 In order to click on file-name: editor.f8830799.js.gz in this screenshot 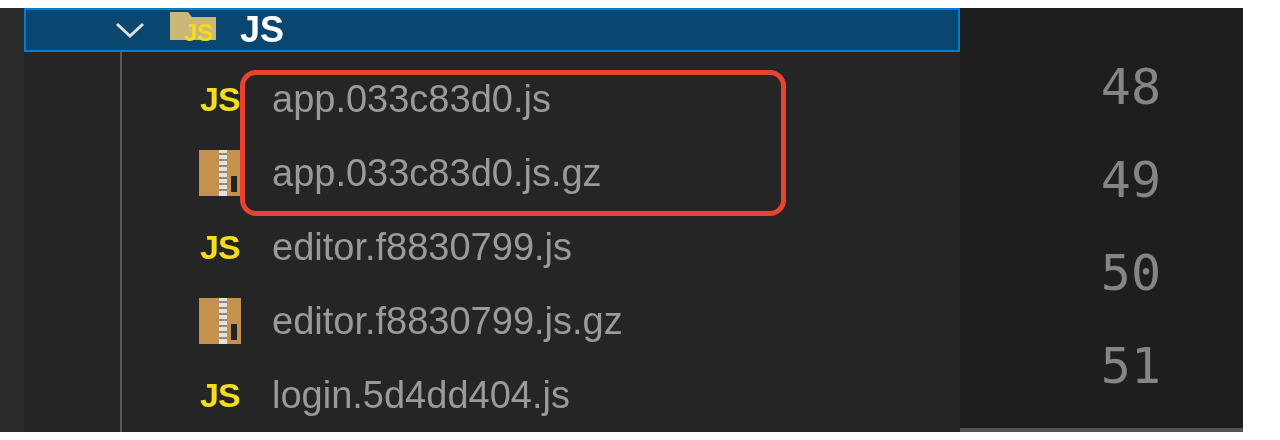, I will do `click(447, 321)`.